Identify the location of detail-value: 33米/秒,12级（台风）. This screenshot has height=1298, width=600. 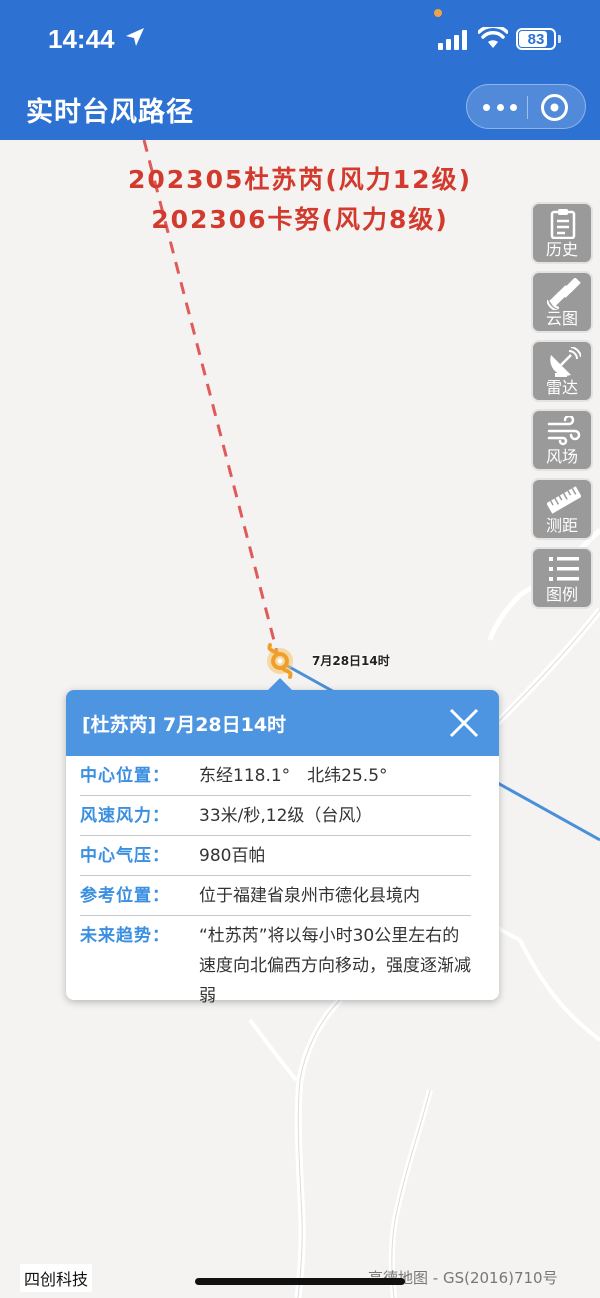
(286, 816).